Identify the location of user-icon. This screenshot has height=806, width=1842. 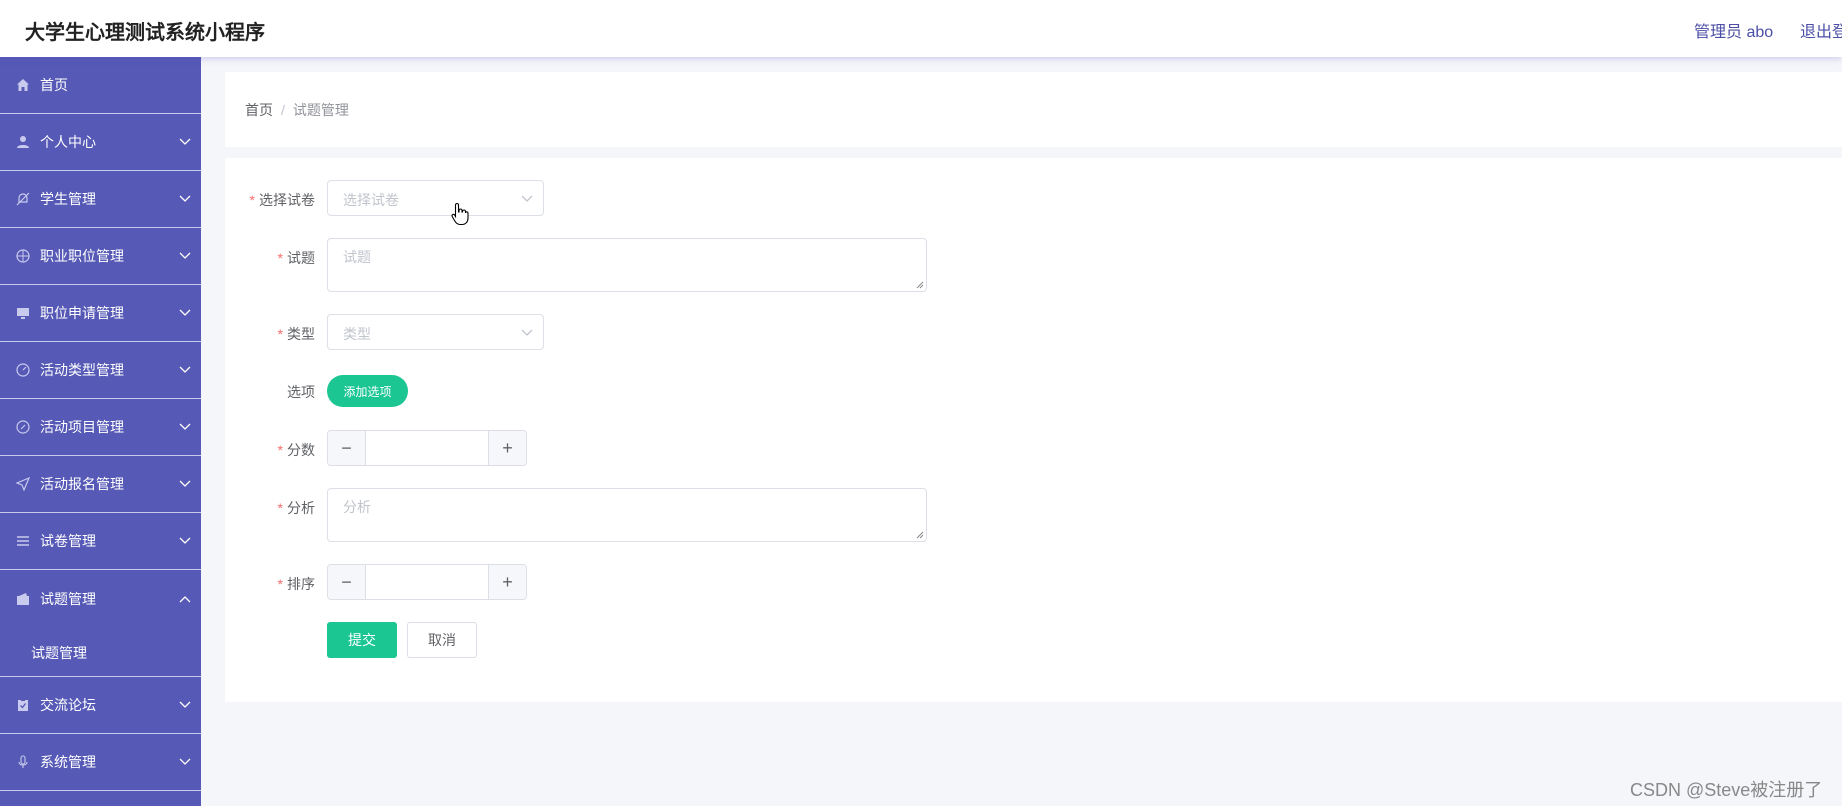
(23, 142).